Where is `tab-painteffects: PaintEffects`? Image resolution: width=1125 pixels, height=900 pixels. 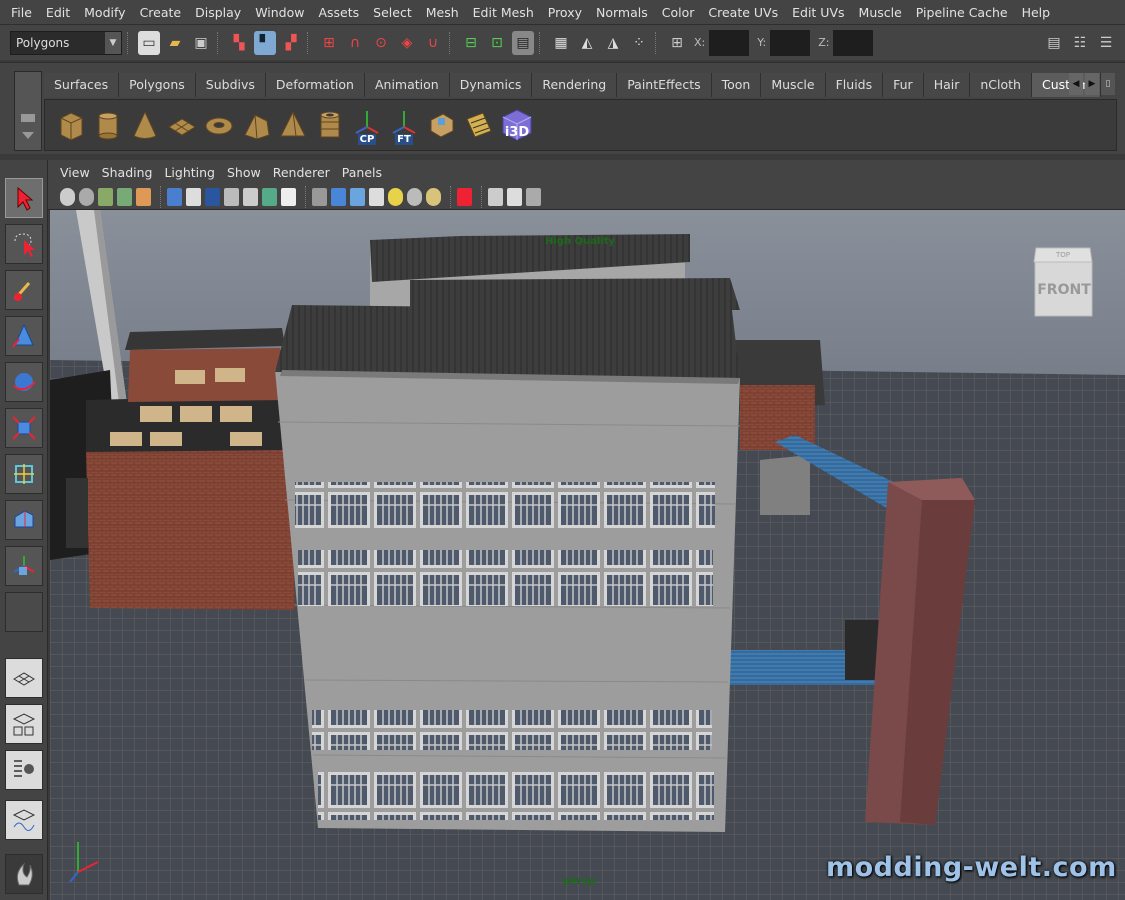 tab-painteffects: PaintEffects is located at coordinates (664, 85).